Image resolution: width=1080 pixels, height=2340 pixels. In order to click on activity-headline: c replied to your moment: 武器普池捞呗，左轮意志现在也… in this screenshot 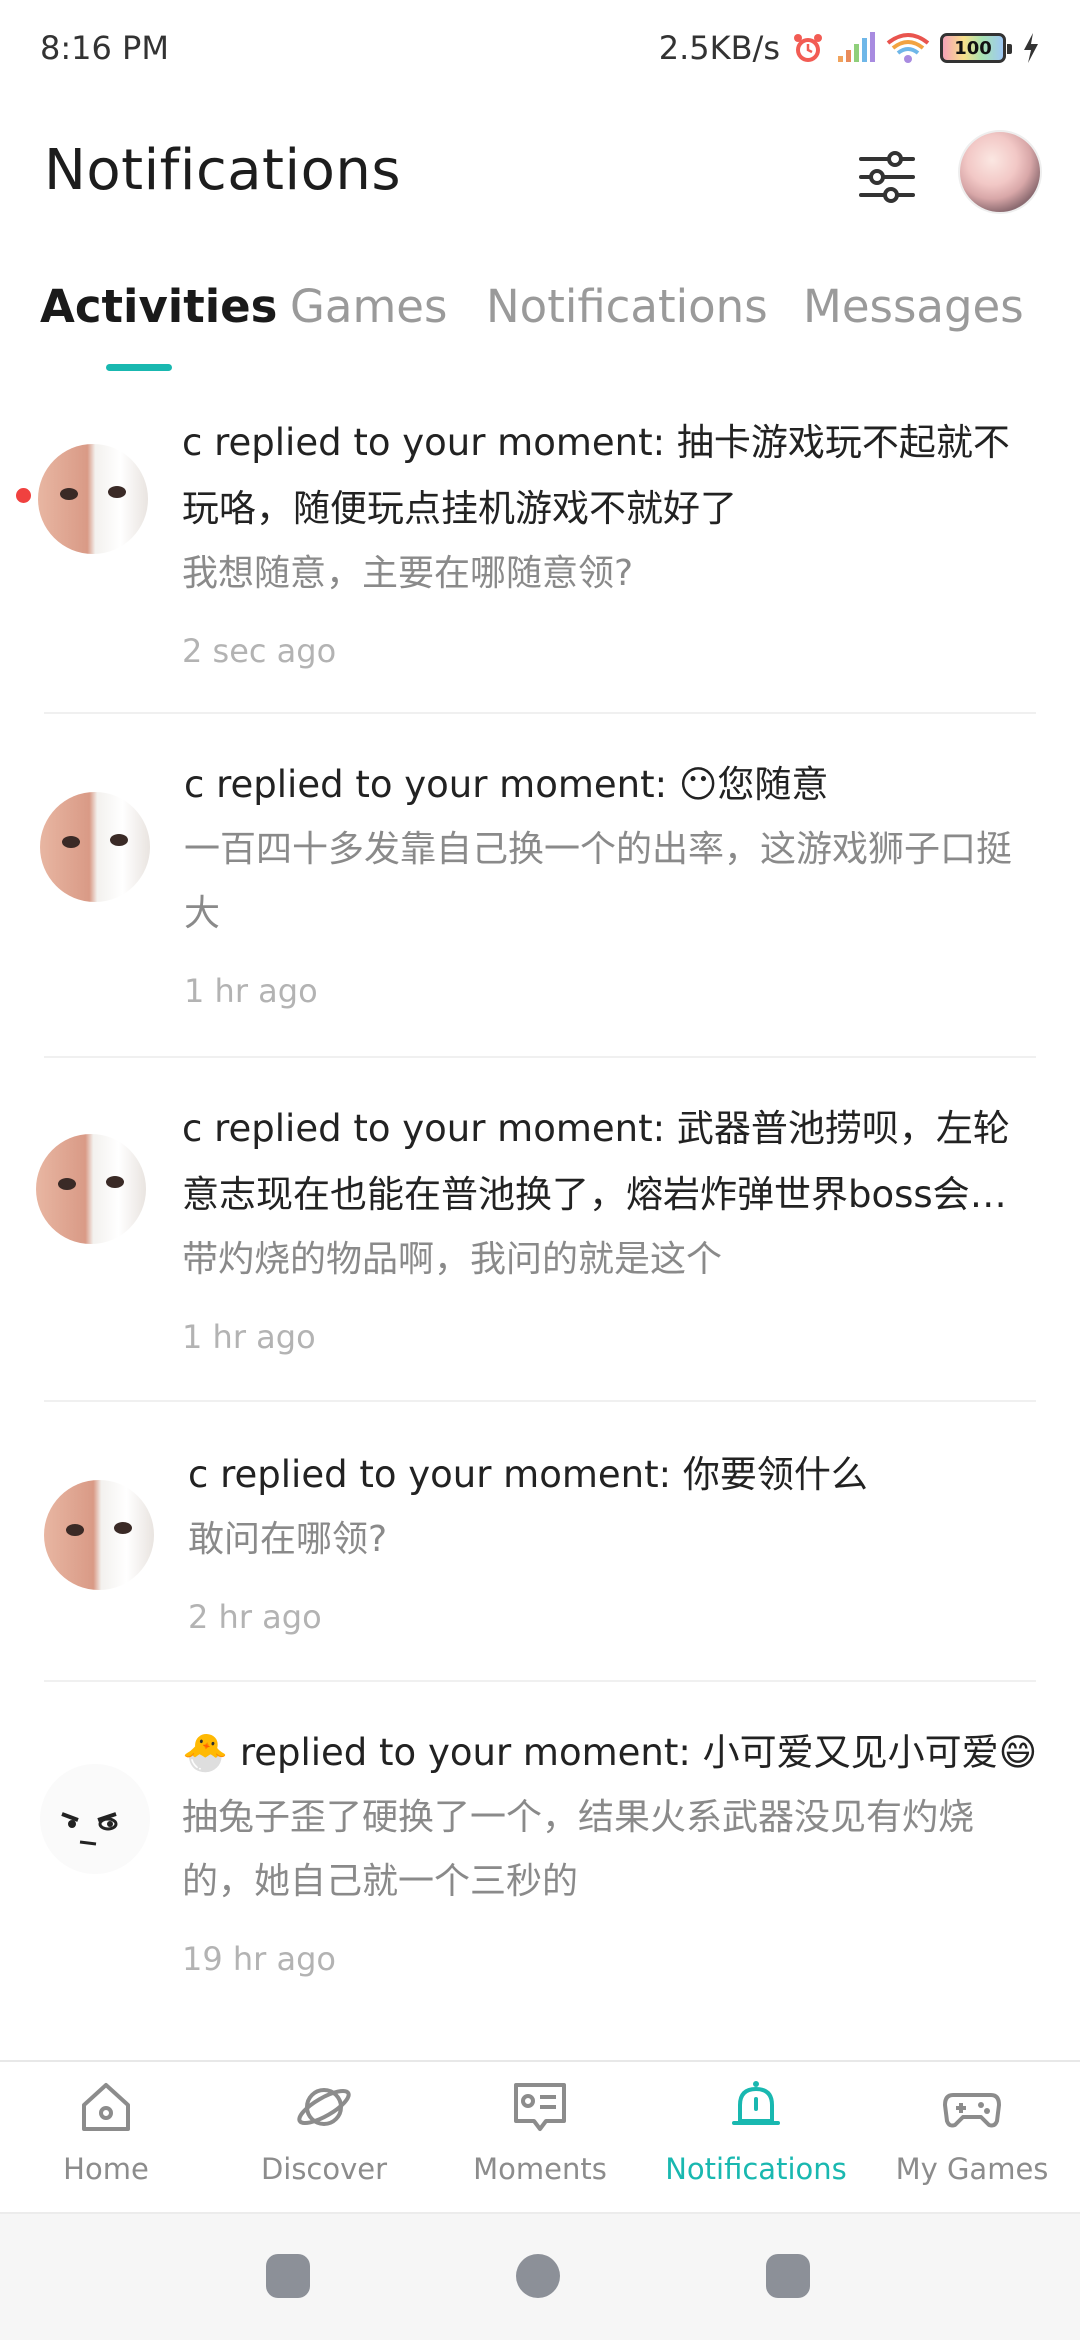, I will do `click(612, 1162)`.